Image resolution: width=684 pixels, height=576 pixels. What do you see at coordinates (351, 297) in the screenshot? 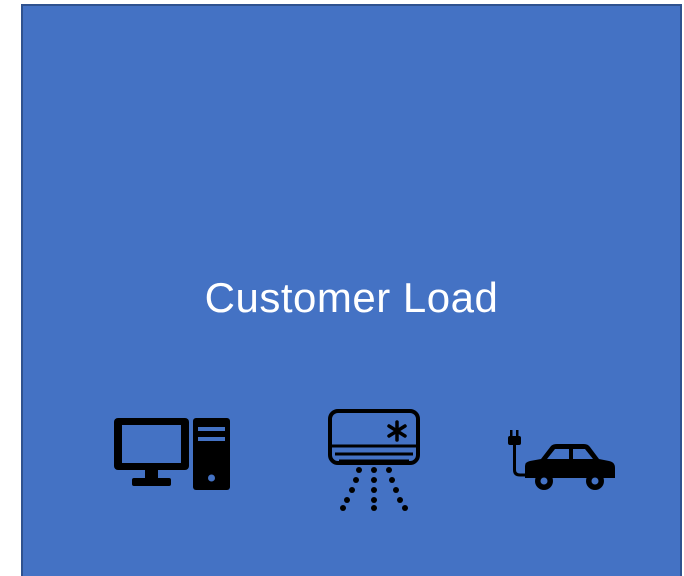
I see `panel-title: Customer Load` at bounding box center [351, 297].